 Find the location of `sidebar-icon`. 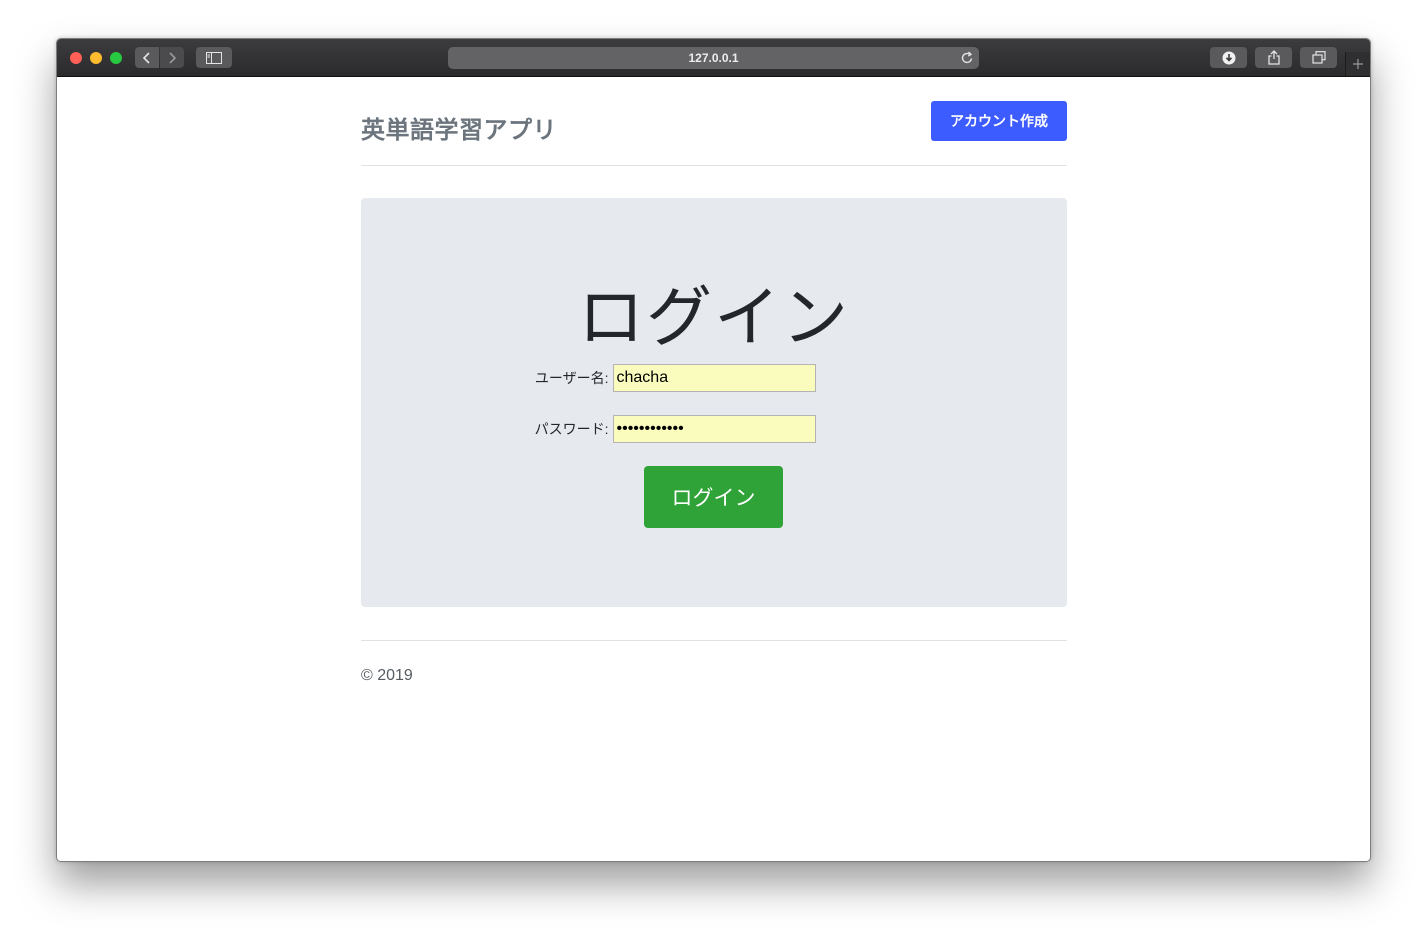

sidebar-icon is located at coordinates (214, 57).